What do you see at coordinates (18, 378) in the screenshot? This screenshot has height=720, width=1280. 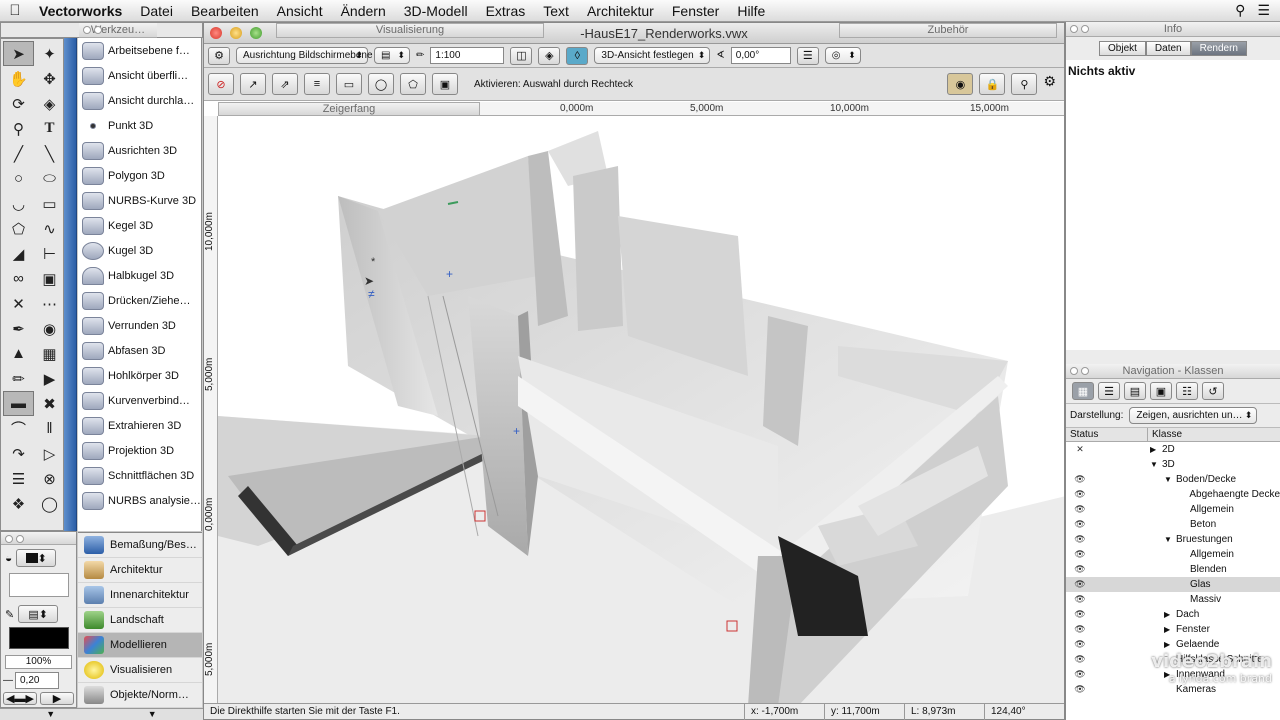 I see `pencil-tool-icon: ✏` at bounding box center [18, 378].